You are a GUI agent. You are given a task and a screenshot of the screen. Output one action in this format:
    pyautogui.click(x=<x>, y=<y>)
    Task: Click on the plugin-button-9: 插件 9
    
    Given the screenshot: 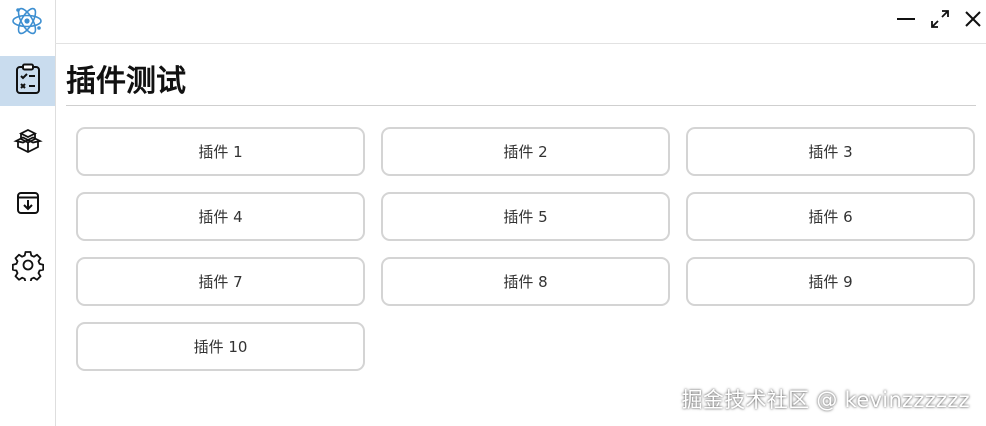 What is the action you would take?
    pyautogui.click(x=830, y=281)
    